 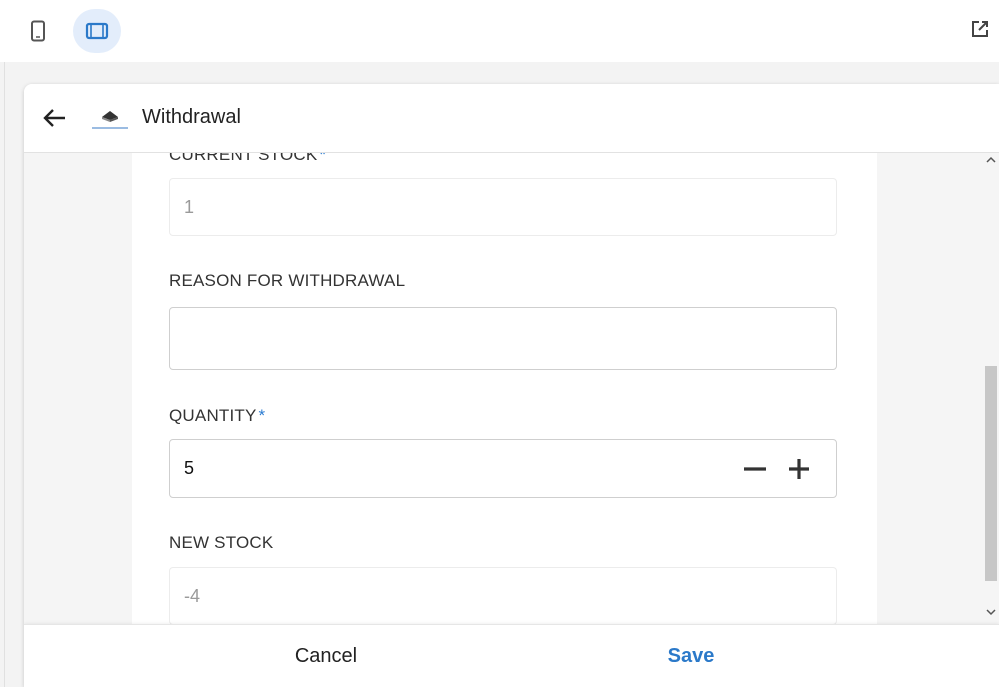 I want to click on plus-icon, so click(x=799, y=468).